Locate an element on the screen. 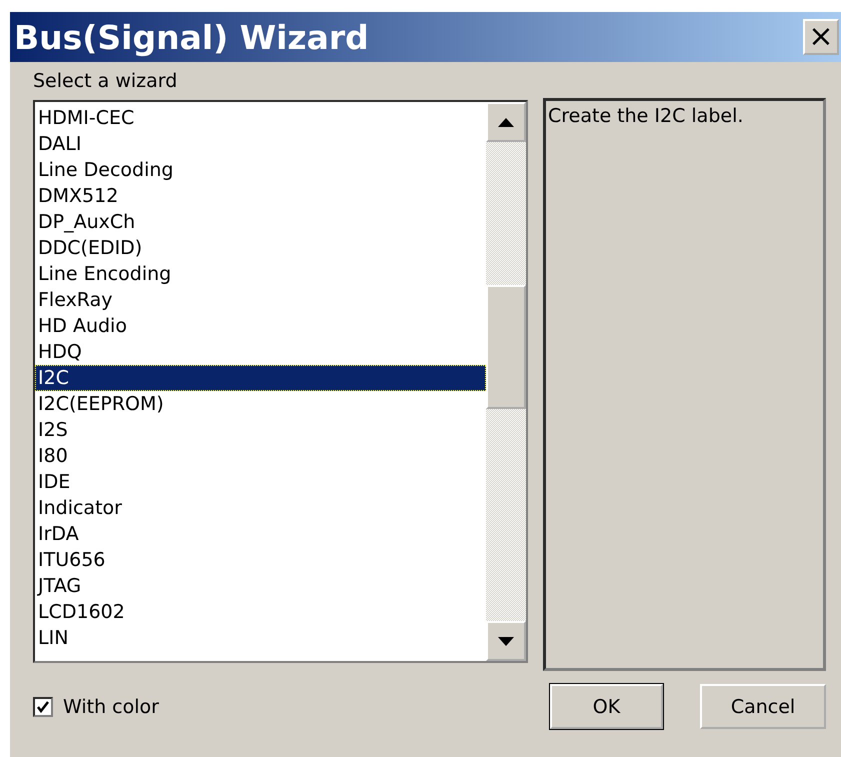 The image size is (841, 757). window-title: Bus(Signal) Wizard is located at coordinates (191, 37).